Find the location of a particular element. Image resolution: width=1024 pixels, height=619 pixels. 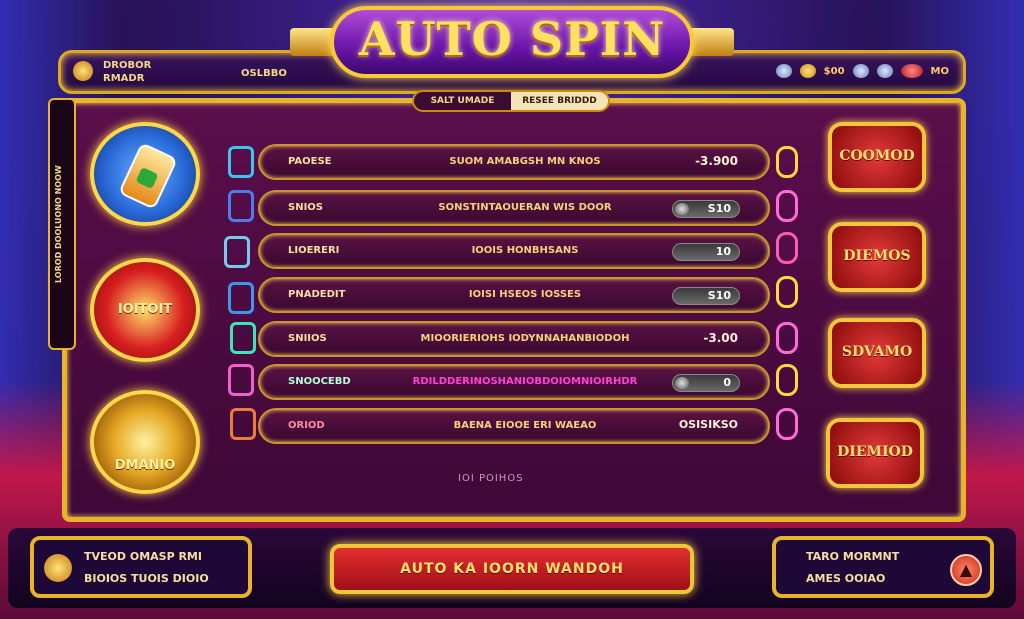

gem-icon is located at coordinates (860, 71).